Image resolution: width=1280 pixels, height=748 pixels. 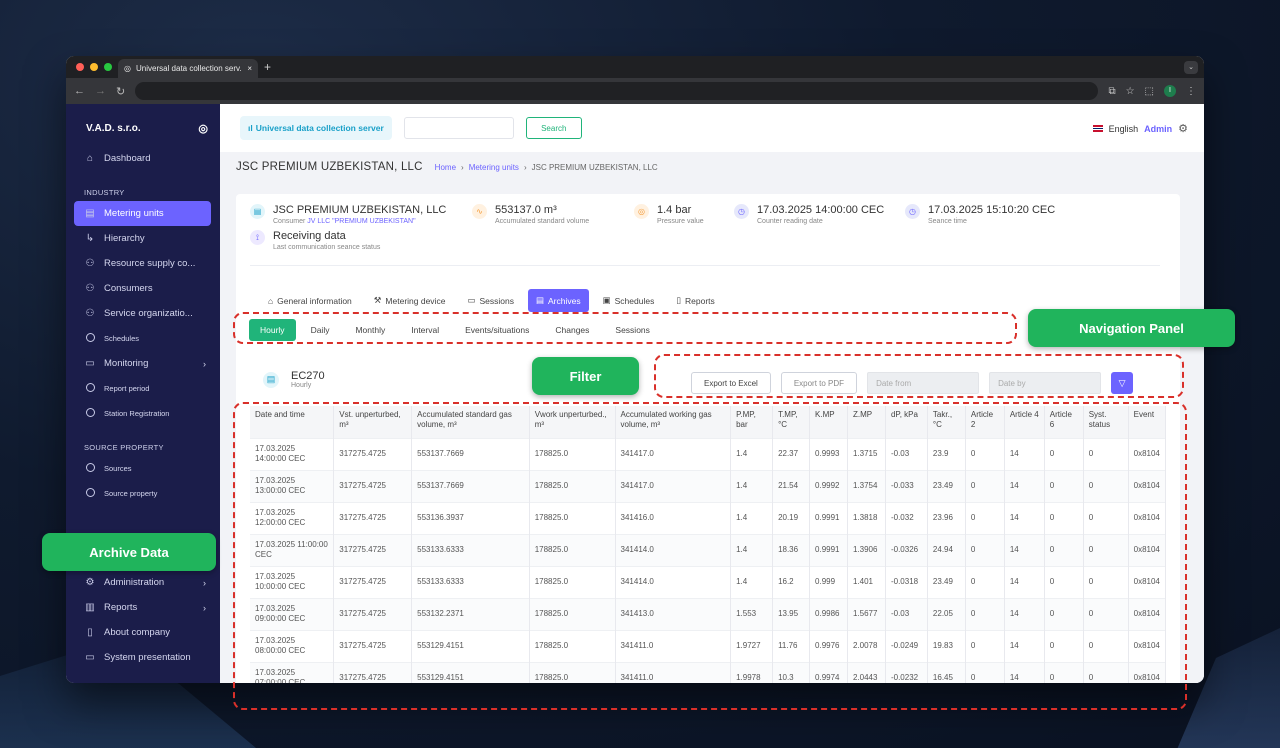 What do you see at coordinates (292, 422) in the screenshot?
I see `column-header: Date and time` at bounding box center [292, 422].